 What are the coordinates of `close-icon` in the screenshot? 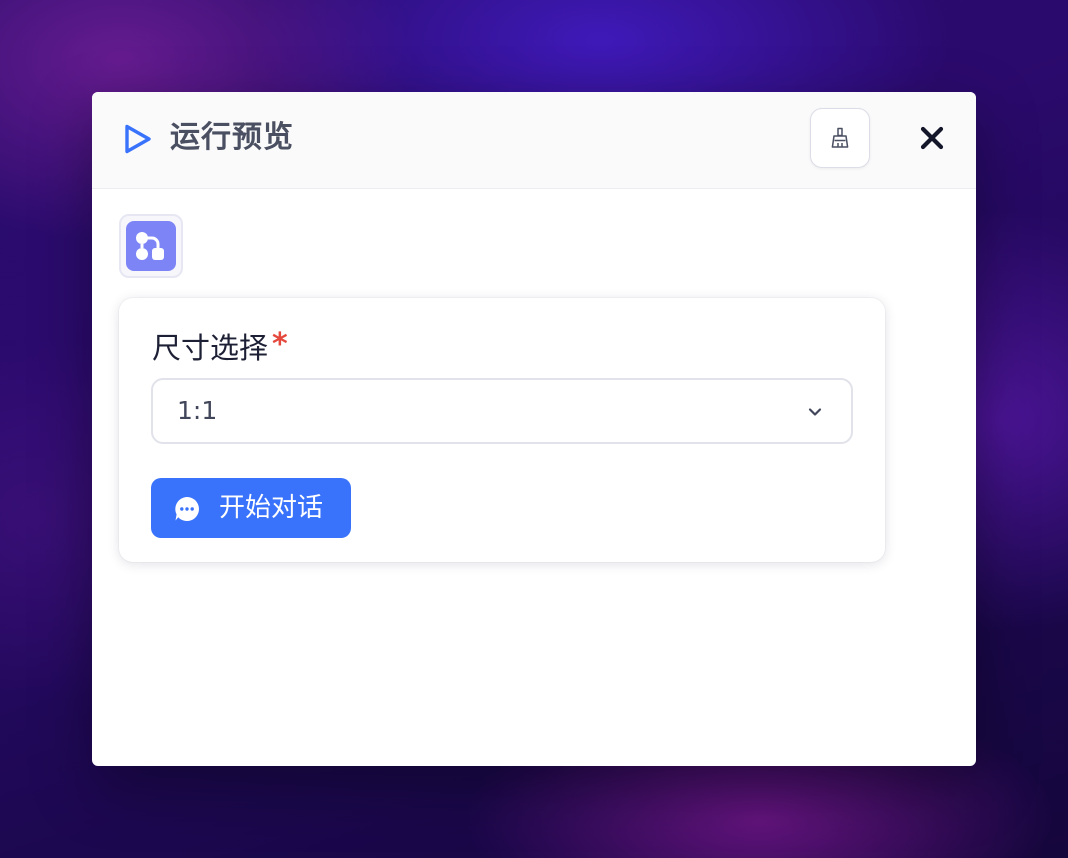 It's located at (932, 138).